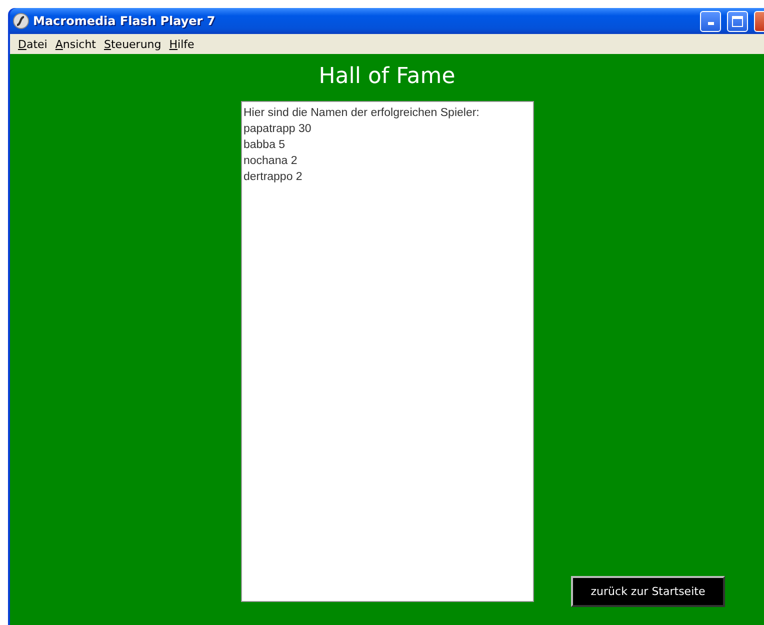  Describe the element at coordinates (362, 113) in the screenshot. I see `list-intro: Hier sind die Namen der erfolgreichen Spieler:` at that location.